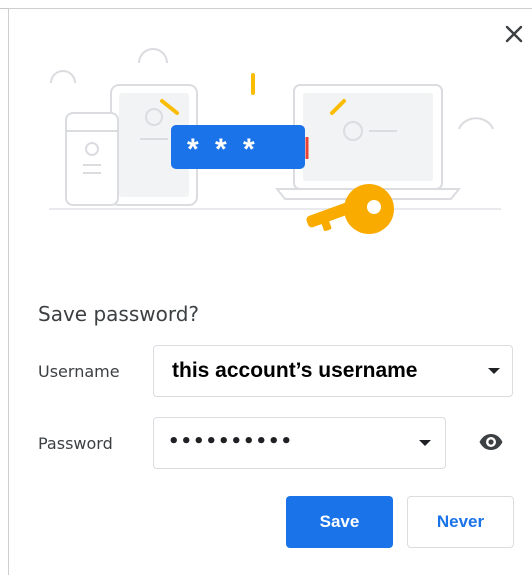  I want to click on password-value: ••••••••••, so click(231, 441).